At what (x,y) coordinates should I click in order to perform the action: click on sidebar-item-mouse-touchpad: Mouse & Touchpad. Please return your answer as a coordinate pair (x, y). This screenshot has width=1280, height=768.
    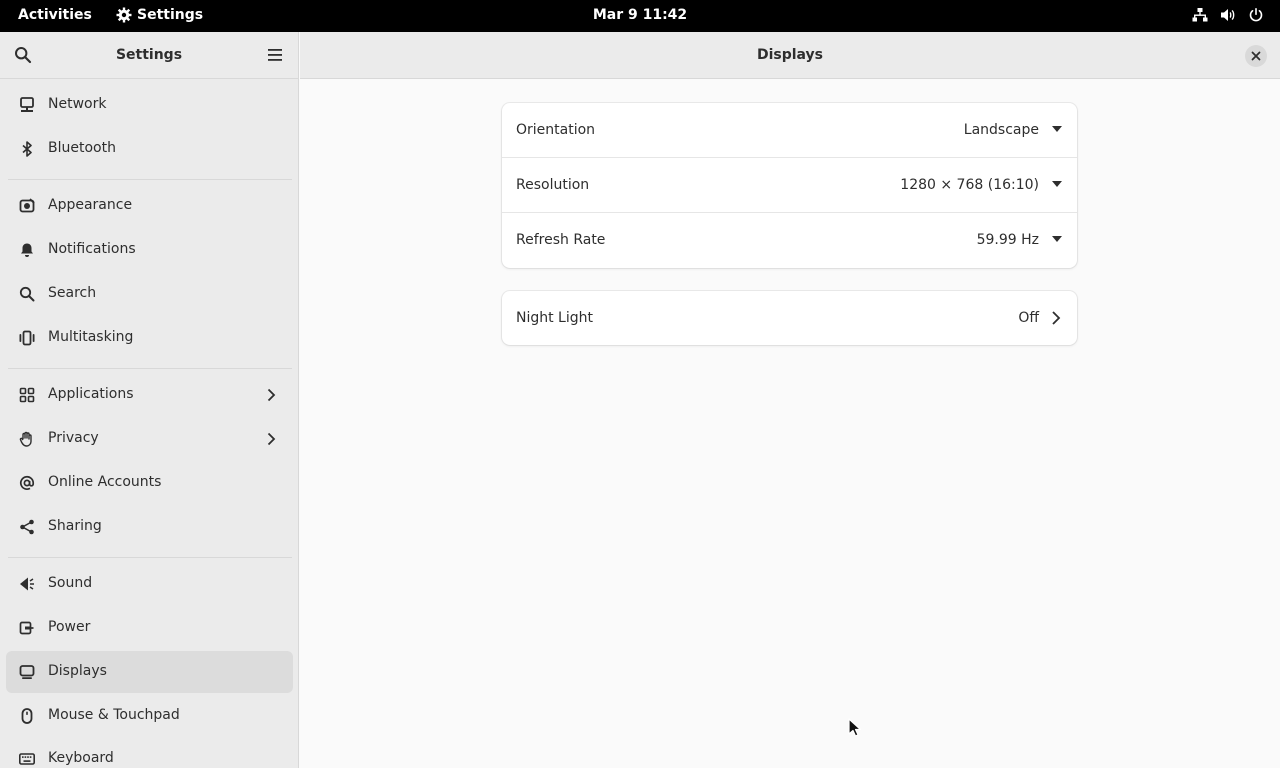
    Looking at the image, I should click on (149, 716).